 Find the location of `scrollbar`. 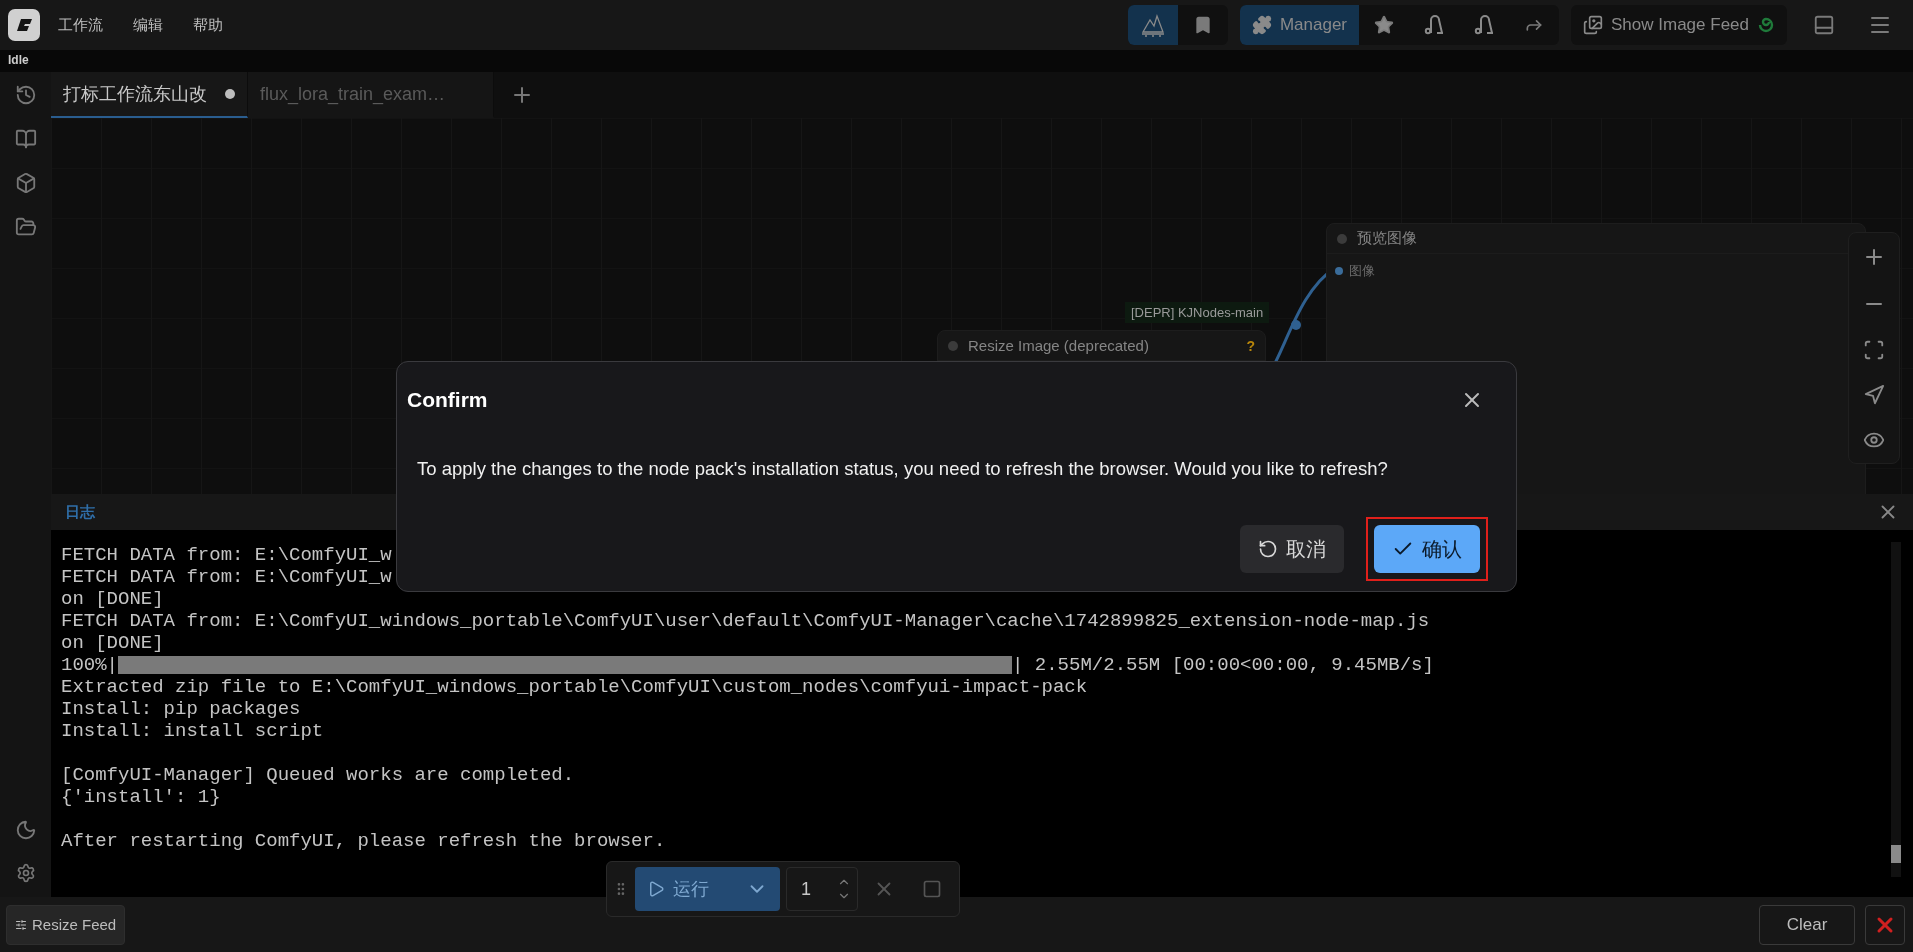

scrollbar is located at coordinates (1896, 709).